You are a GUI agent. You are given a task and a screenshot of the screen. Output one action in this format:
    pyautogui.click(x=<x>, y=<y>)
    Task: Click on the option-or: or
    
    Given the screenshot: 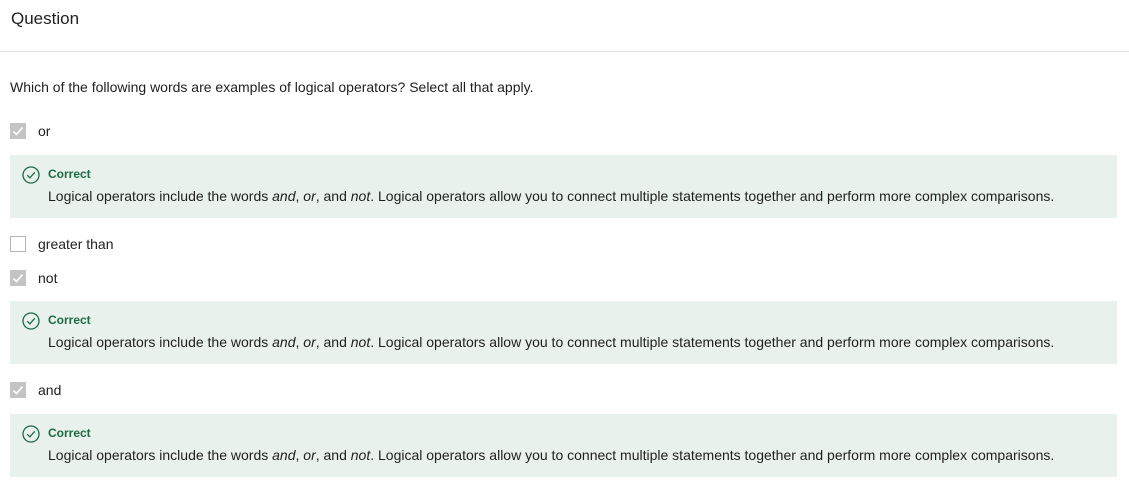 What is the action you would take?
    pyautogui.click(x=30, y=131)
    